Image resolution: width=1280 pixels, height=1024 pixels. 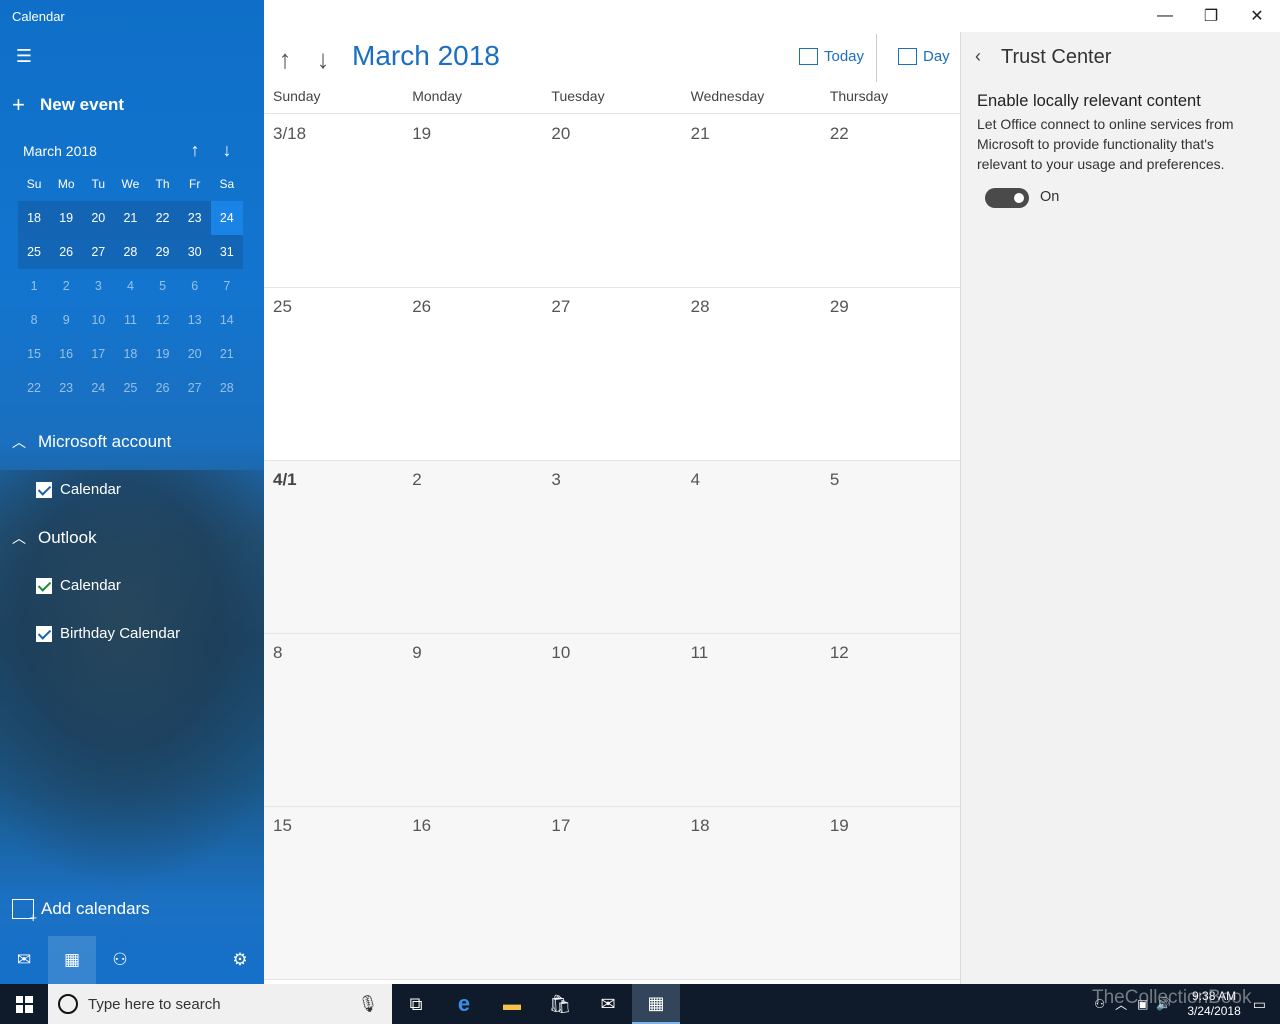 I want to click on mini-day-cell: 8, so click(x=34, y=320).